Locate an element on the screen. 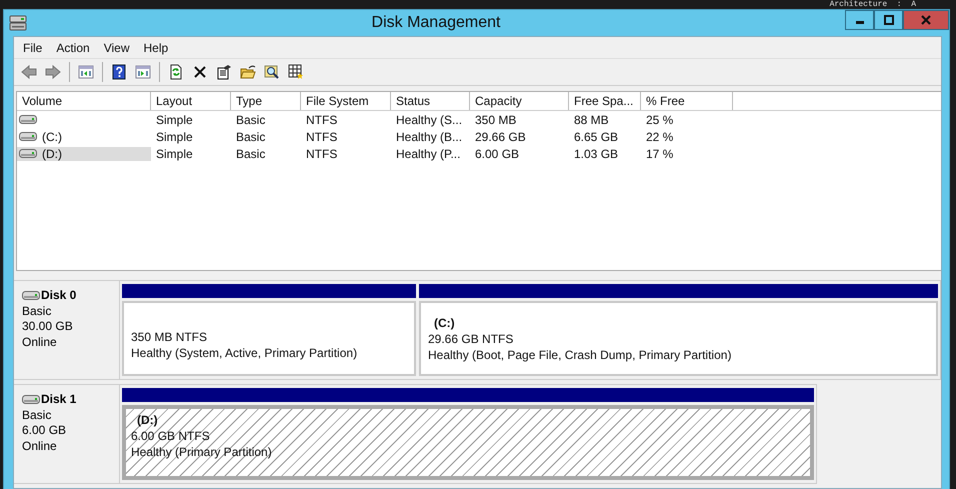 This screenshot has height=489, width=956. partition-block: (C:) 29.66 GB NTFS Healthy (Boot, Page File, Crash Dump, Primary Partition) is located at coordinates (678, 338).